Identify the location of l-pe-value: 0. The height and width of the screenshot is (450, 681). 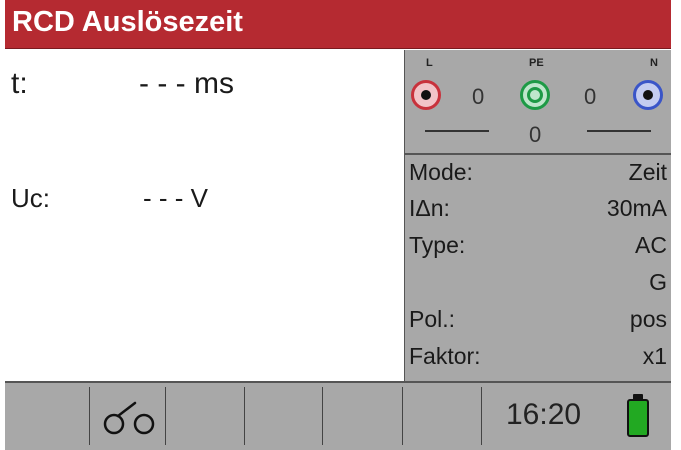
(478, 96).